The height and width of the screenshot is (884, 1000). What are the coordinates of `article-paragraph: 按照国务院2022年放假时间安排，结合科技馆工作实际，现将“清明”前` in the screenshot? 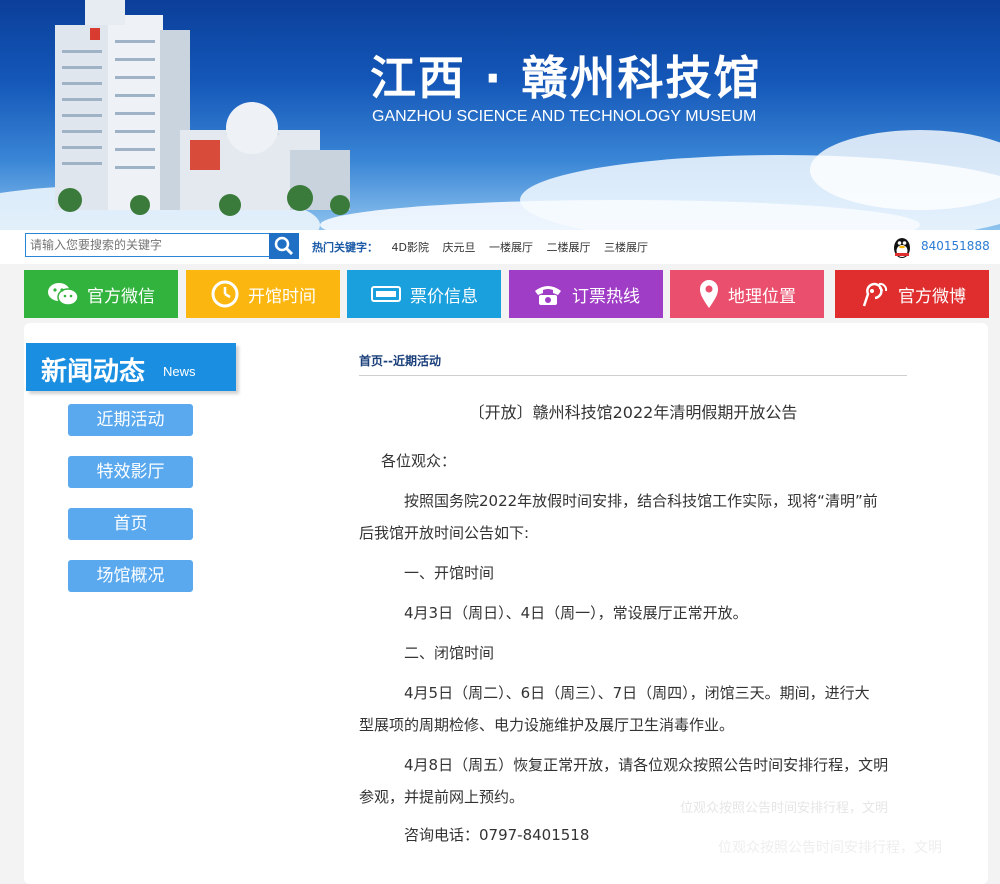 It's located at (641, 501).